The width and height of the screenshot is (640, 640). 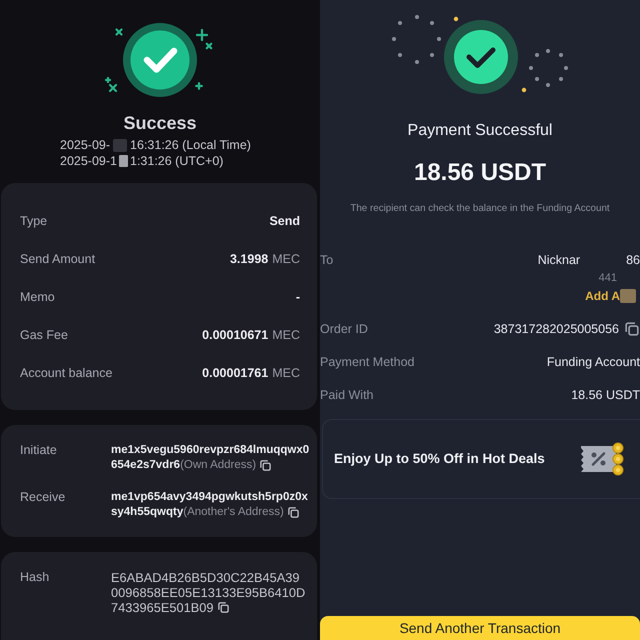 I want to click on field-value: 0.00010671, so click(x=235, y=335).